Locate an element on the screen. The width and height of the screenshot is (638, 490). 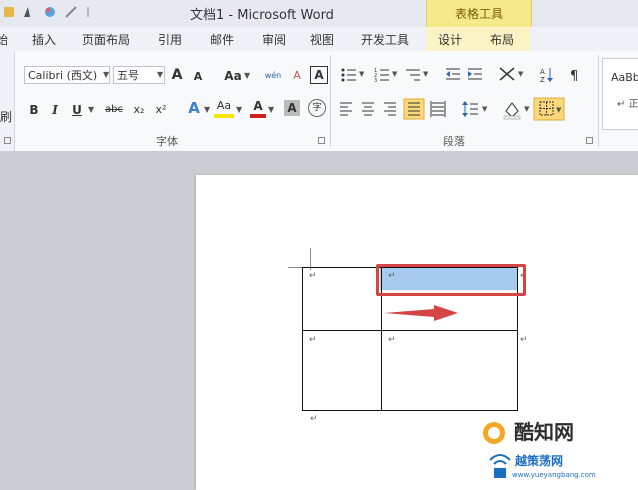
tab-developer: 开发工具 is located at coordinates (385, 39).